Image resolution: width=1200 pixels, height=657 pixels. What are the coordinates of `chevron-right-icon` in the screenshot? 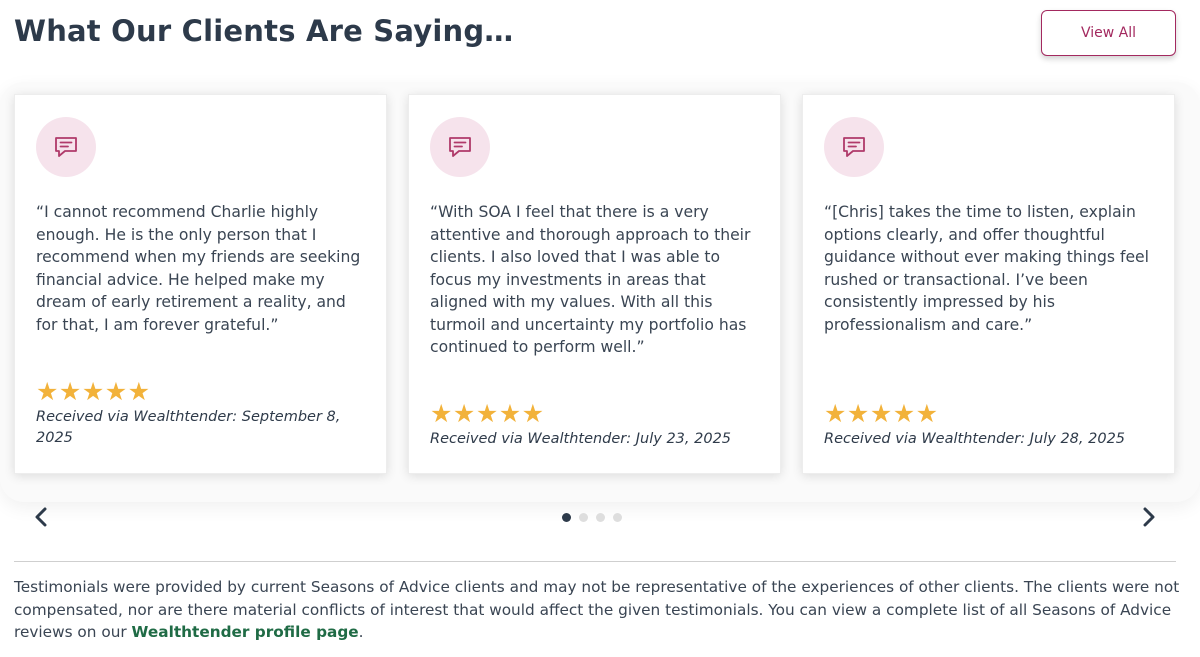 It's located at (1149, 517).